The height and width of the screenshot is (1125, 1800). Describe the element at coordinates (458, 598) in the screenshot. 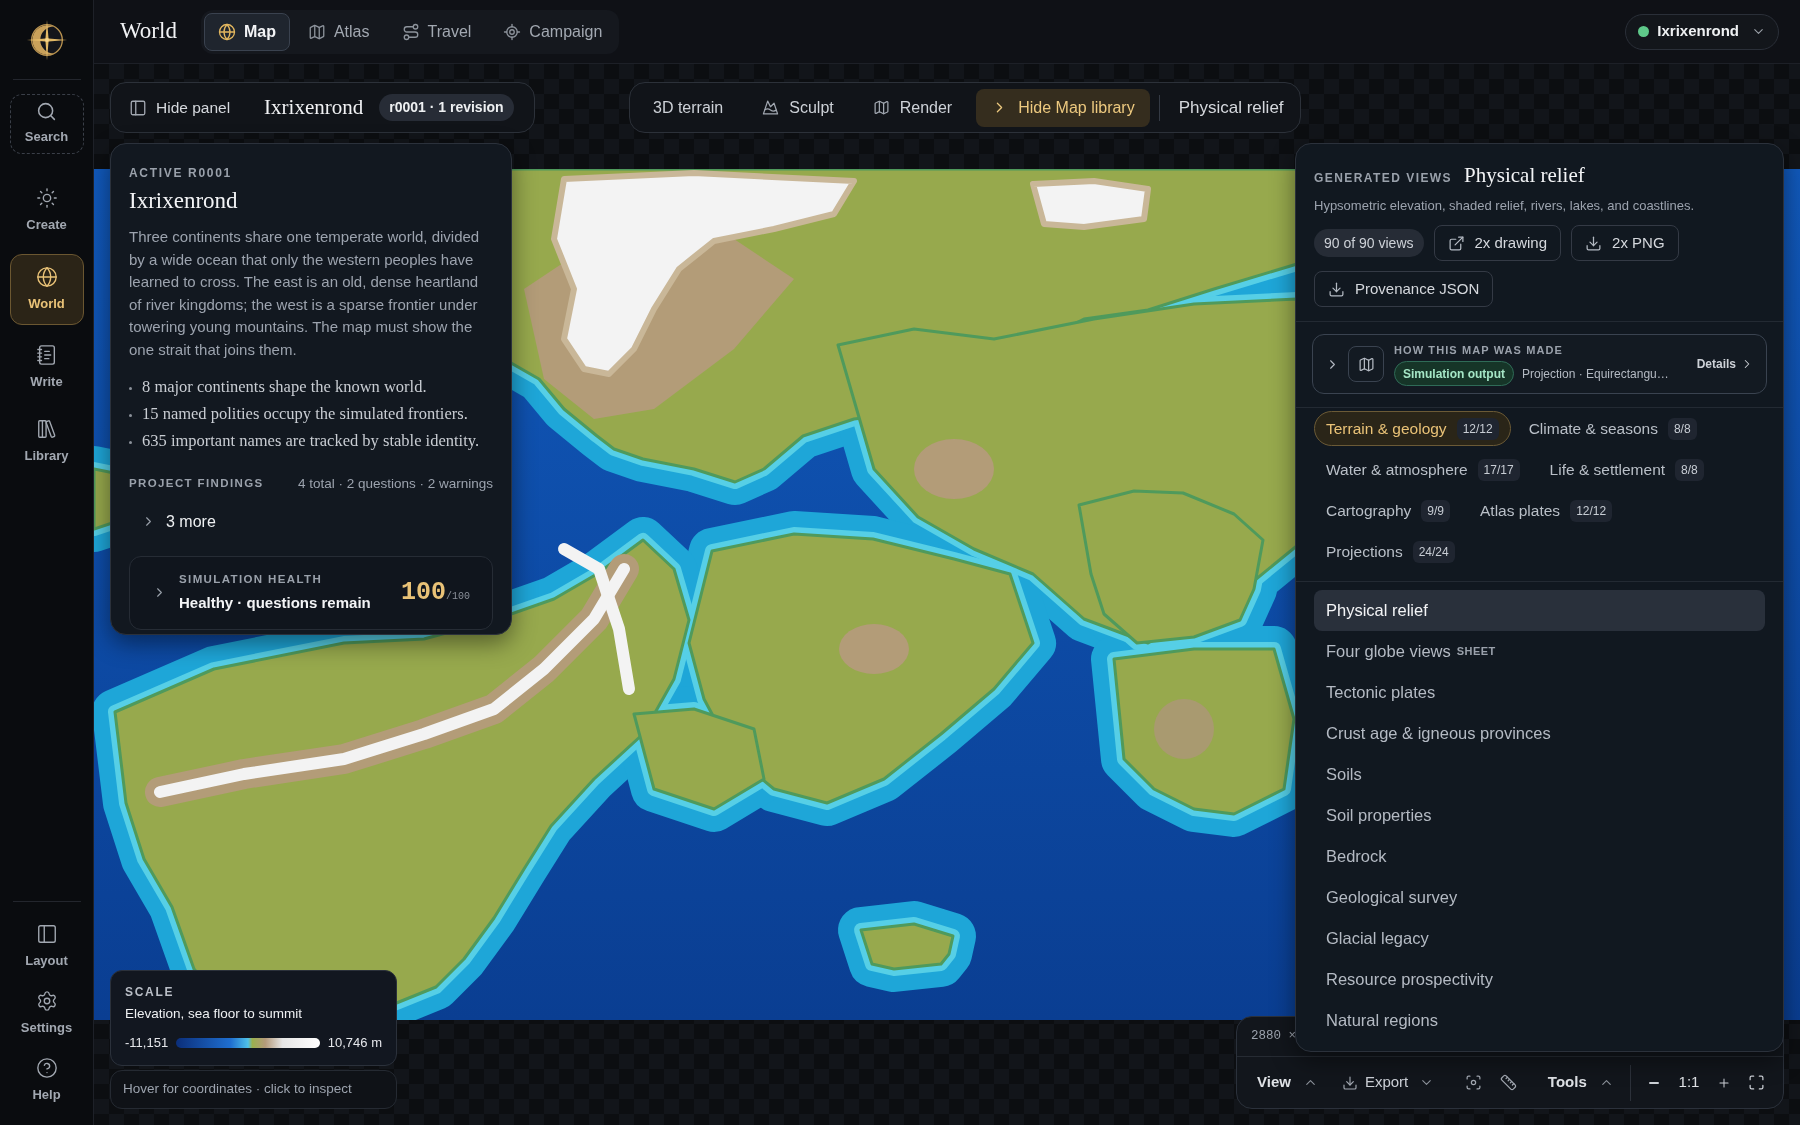

I see `health-score-max: /100` at that location.